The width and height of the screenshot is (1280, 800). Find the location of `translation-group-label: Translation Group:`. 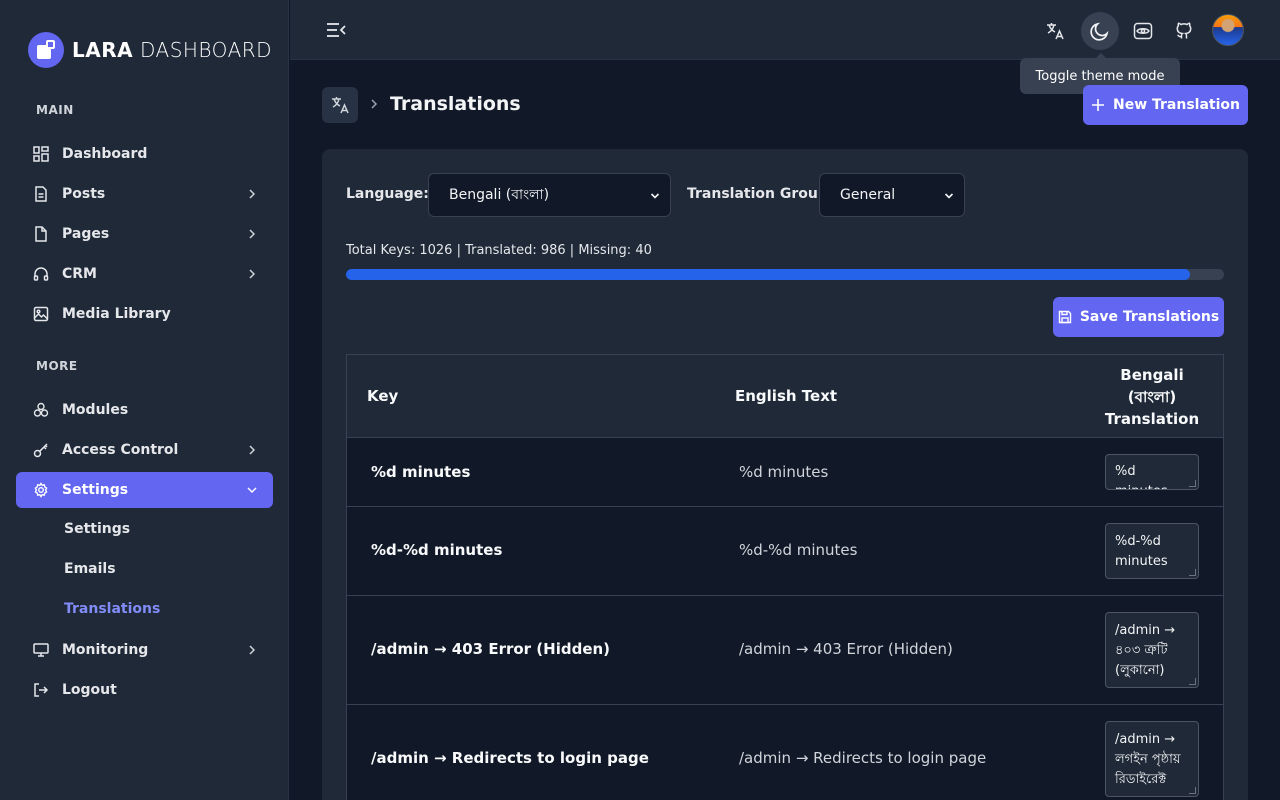

translation-group-label: Translation Group: is located at coordinates (760, 194).